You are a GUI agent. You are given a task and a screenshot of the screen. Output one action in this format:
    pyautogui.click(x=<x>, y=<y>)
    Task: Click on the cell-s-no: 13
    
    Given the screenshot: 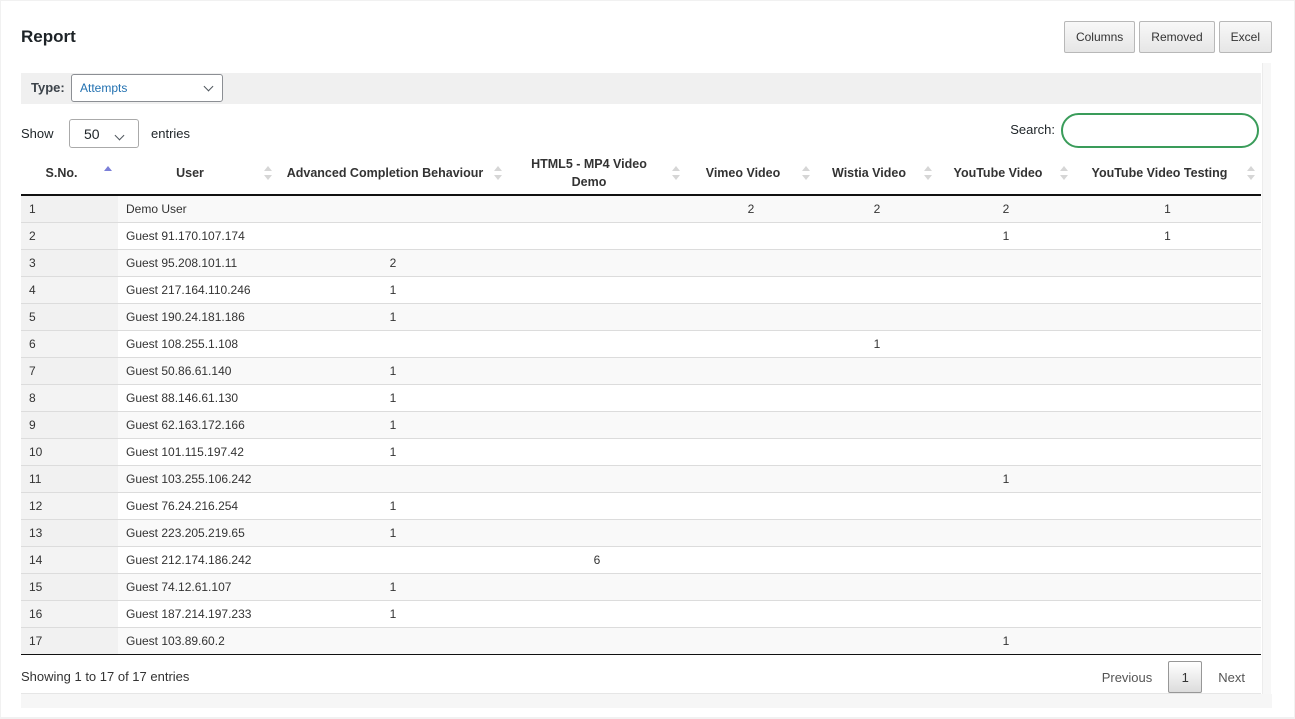 What is the action you would take?
    pyautogui.click(x=69, y=532)
    